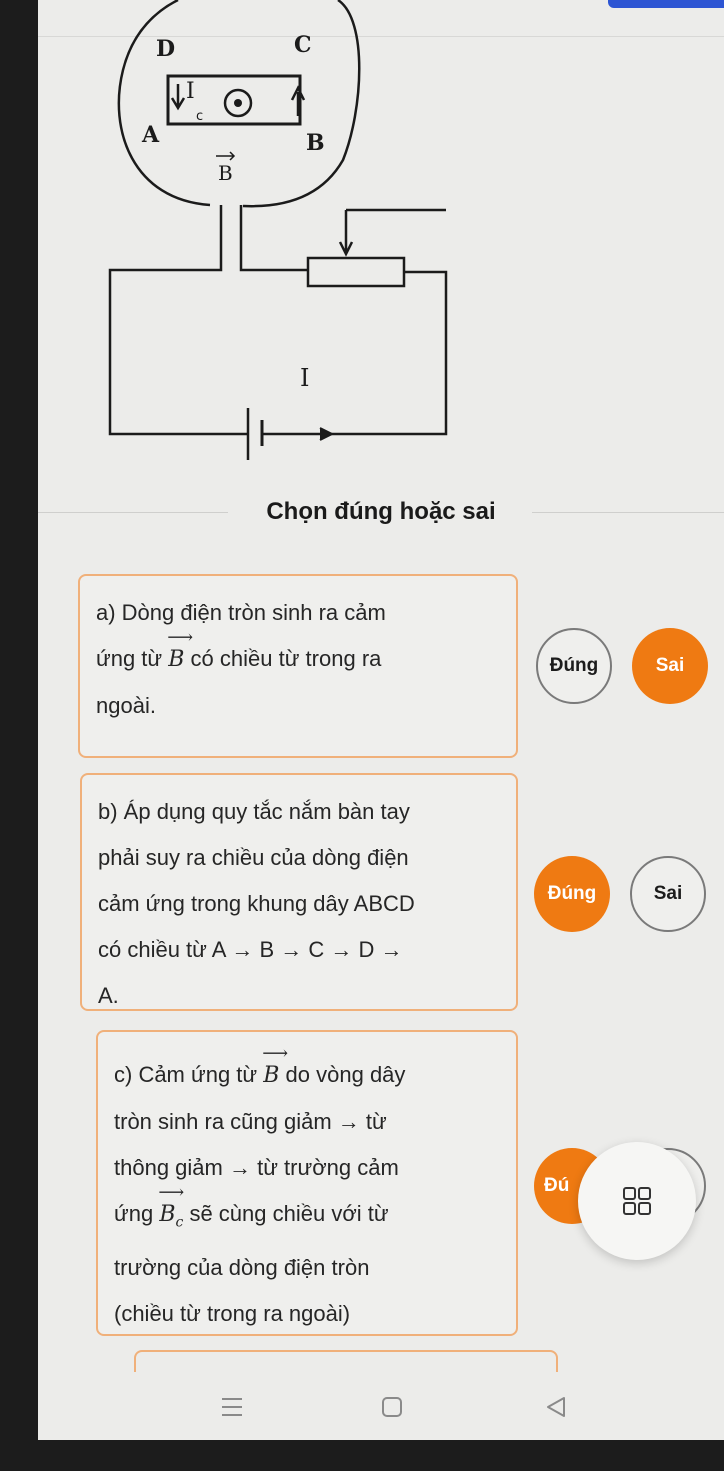 This screenshot has height=1471, width=724. Describe the element at coordinates (254, 811) in the screenshot. I see `statement-b-line1: b) Áp dụng quy tắc nắm bàn tay` at that location.